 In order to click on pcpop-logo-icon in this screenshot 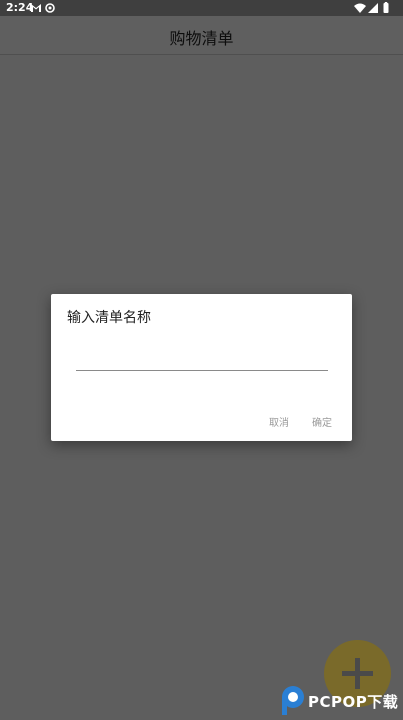, I will do `click(293, 700)`.